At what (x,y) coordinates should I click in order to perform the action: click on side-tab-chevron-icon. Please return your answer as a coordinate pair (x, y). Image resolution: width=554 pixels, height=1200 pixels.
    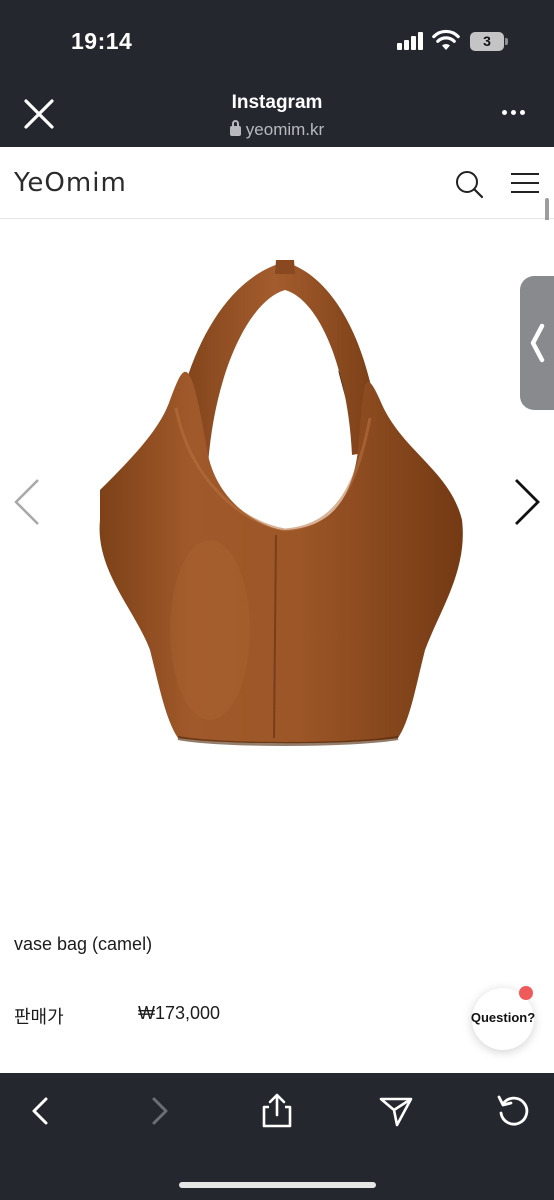
    Looking at the image, I should click on (537, 343).